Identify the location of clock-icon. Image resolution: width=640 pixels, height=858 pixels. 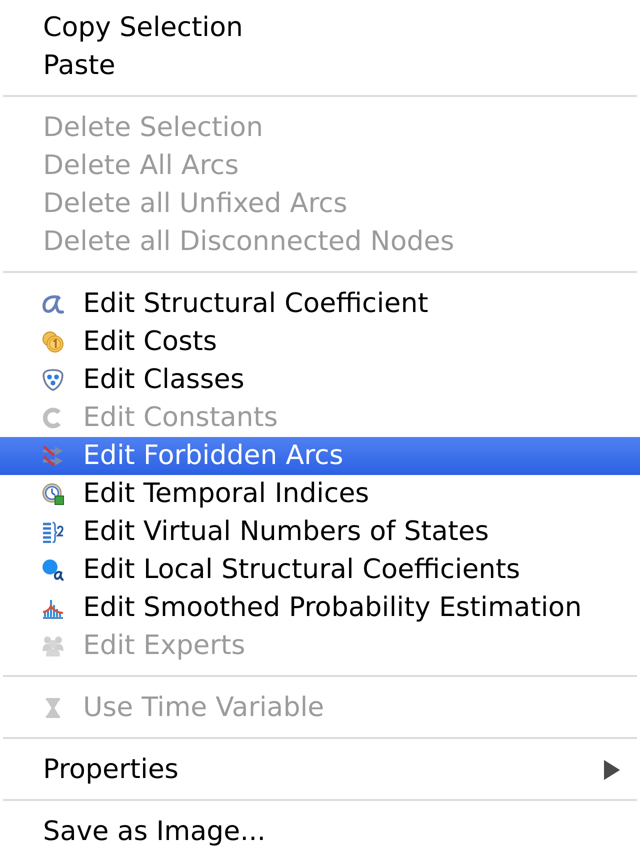
(53, 494).